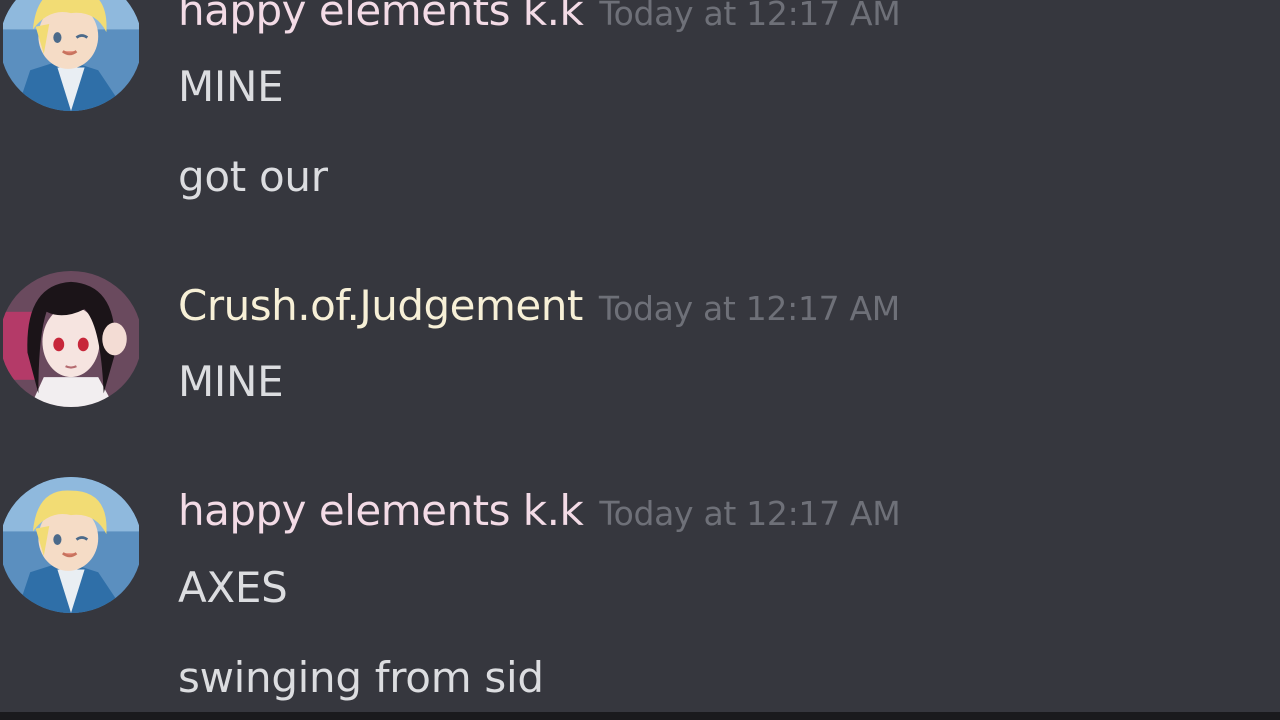  I want to click on username: Crush.of.Judgement, so click(380, 305).